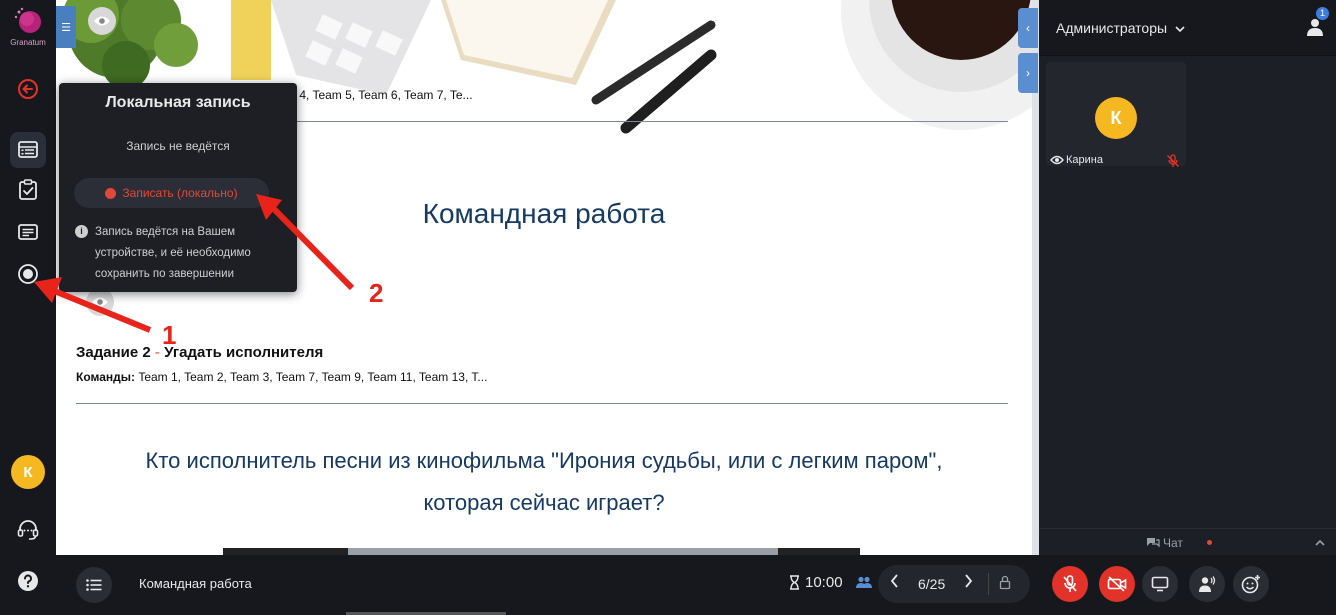  What do you see at coordinates (28, 472) in the screenshot?
I see `user-avatar: К` at bounding box center [28, 472].